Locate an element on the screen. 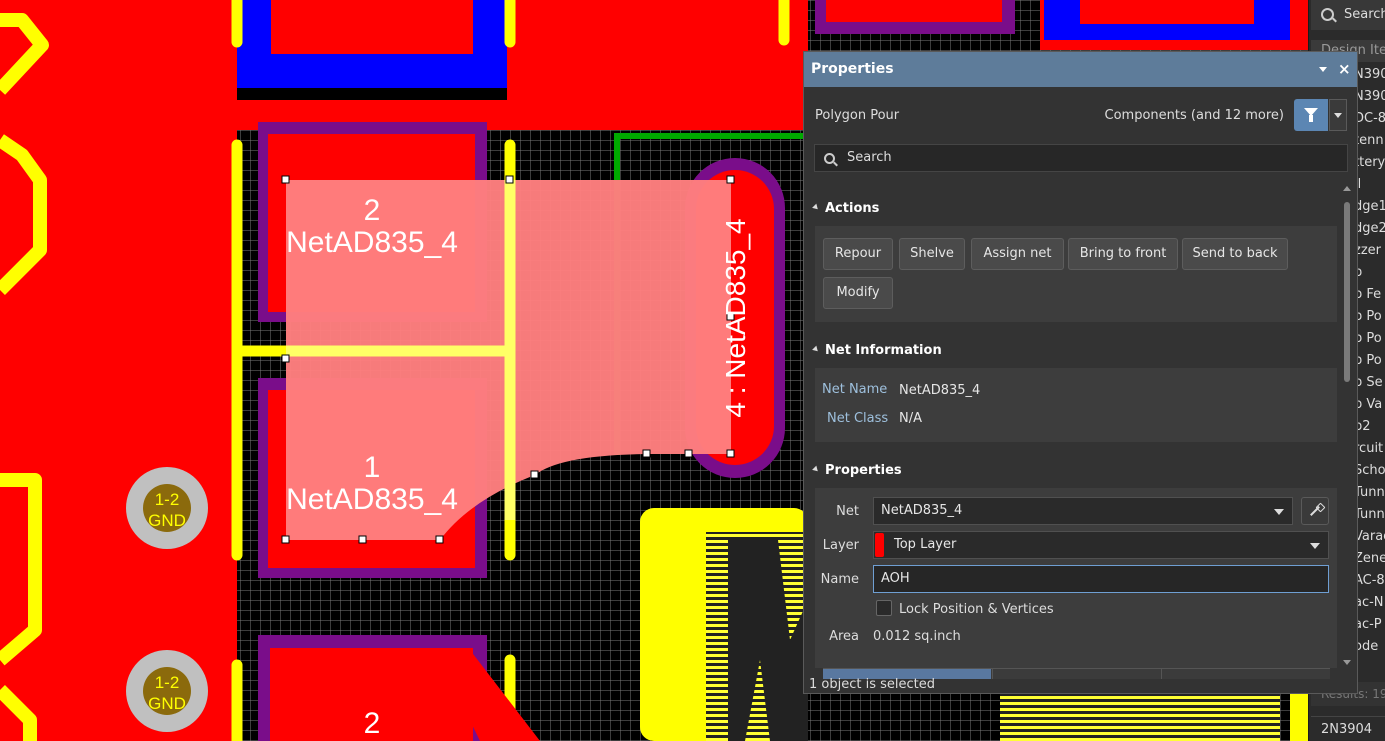 The image size is (1385, 741). filter-button is located at coordinates (1311, 115).